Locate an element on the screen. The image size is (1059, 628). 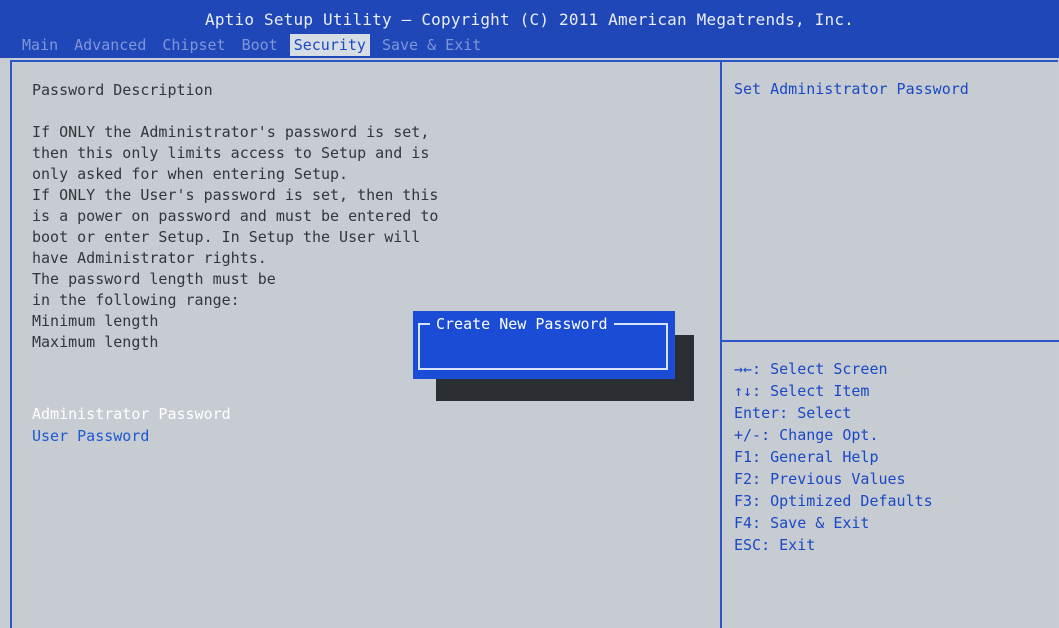
vertical-divider is located at coordinates (721, 344).